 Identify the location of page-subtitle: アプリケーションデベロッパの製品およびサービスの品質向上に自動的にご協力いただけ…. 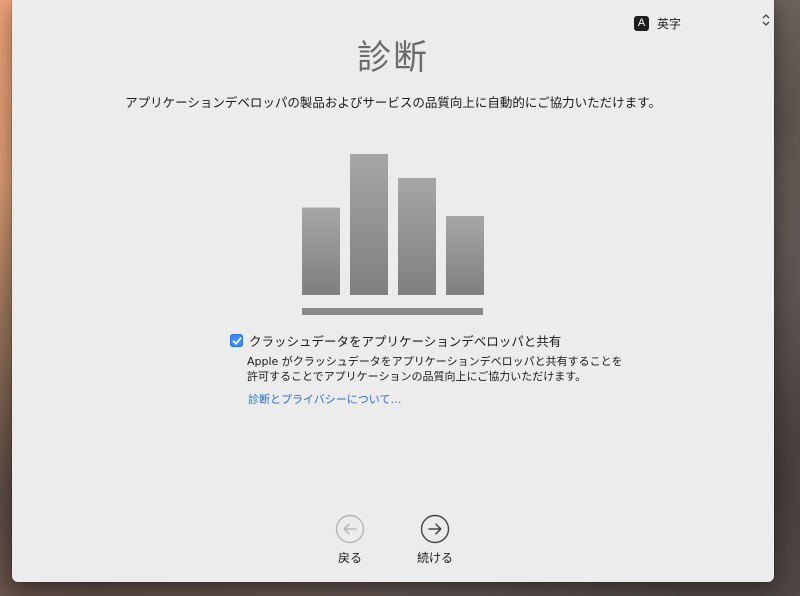
(393, 102).